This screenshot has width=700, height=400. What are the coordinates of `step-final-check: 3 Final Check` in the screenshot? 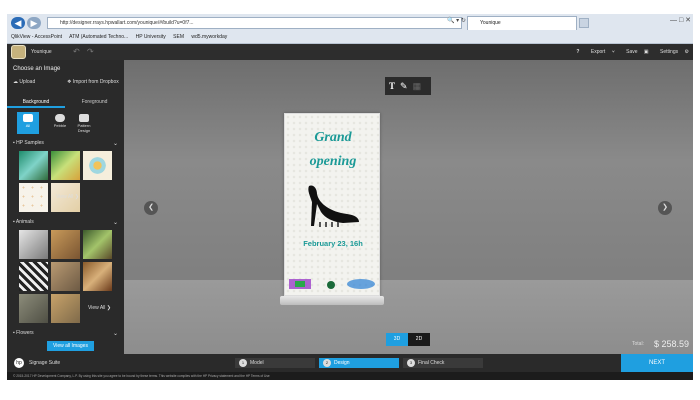 It's located at (443, 363).